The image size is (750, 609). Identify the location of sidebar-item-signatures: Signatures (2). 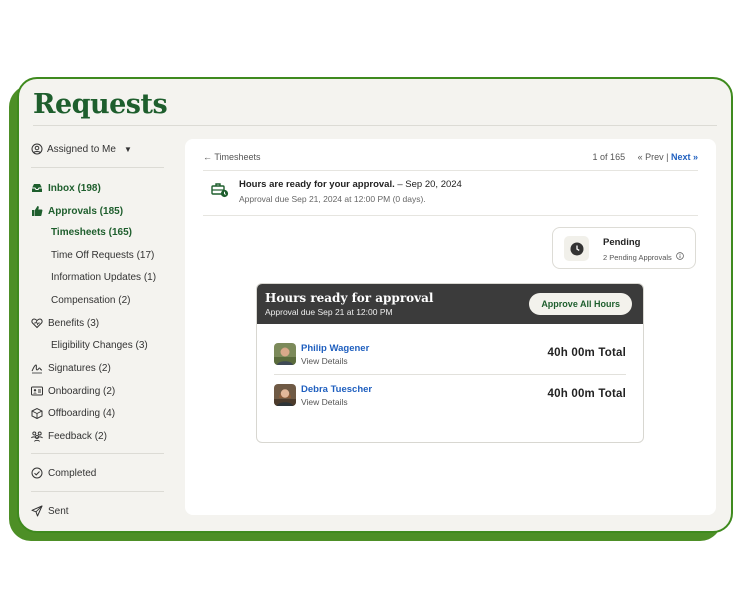
(71, 368).